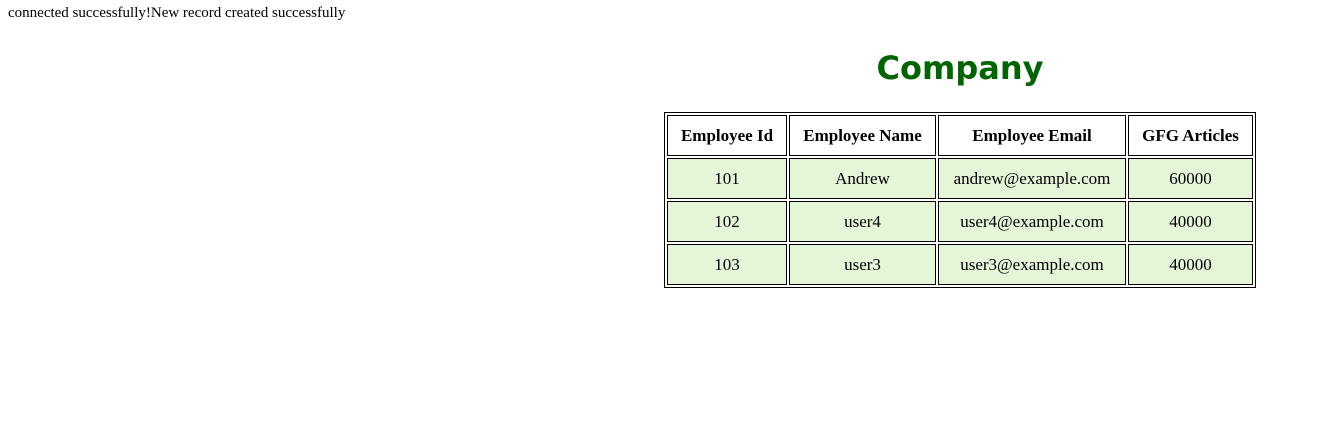  I want to click on table-row: 101 Andrew andrew@example.com 60000, so click(960, 178).